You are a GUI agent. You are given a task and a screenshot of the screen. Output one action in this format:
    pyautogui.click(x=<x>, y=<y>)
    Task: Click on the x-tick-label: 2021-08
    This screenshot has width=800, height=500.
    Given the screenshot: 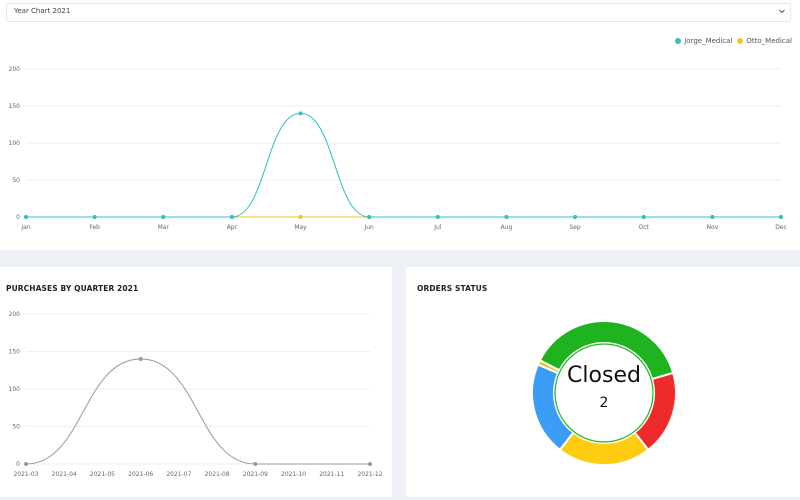 What is the action you would take?
    pyautogui.click(x=217, y=474)
    